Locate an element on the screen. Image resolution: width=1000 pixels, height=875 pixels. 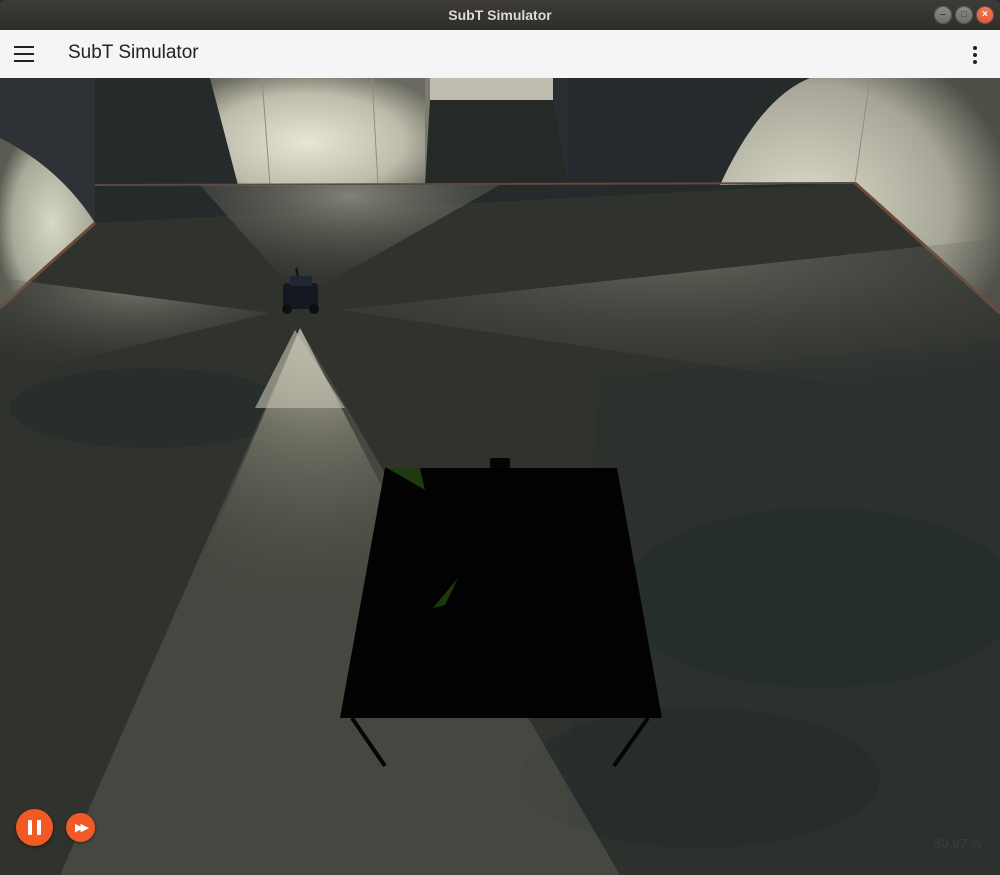
step-button: ▶▶ is located at coordinates (80, 827).